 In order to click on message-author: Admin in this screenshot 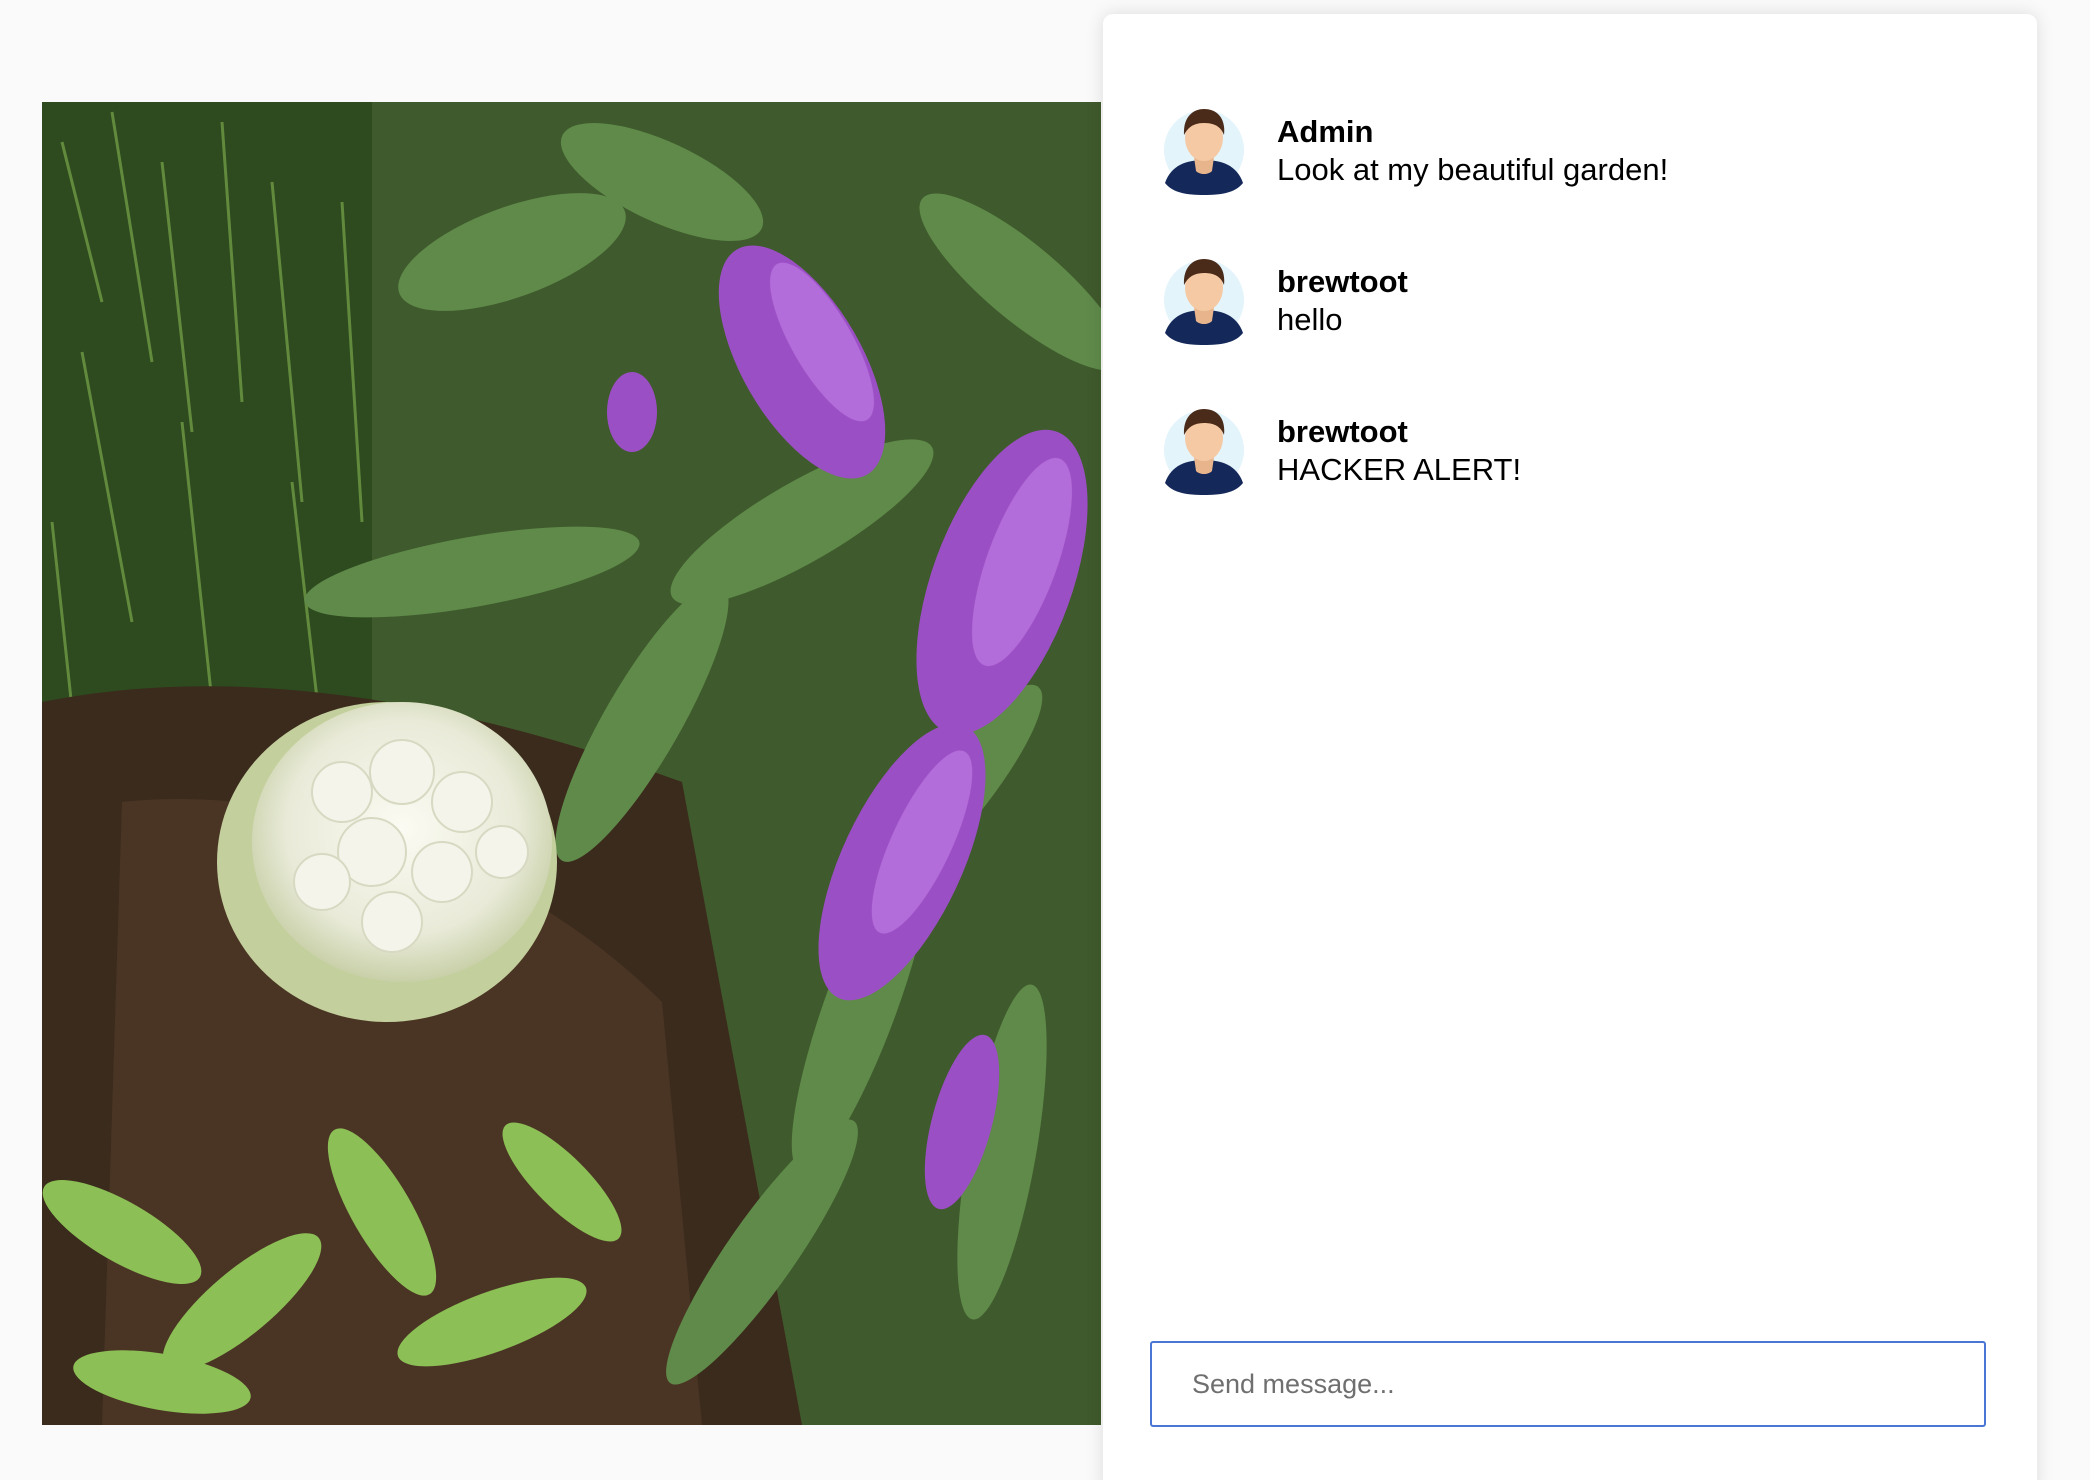, I will do `click(1325, 131)`.